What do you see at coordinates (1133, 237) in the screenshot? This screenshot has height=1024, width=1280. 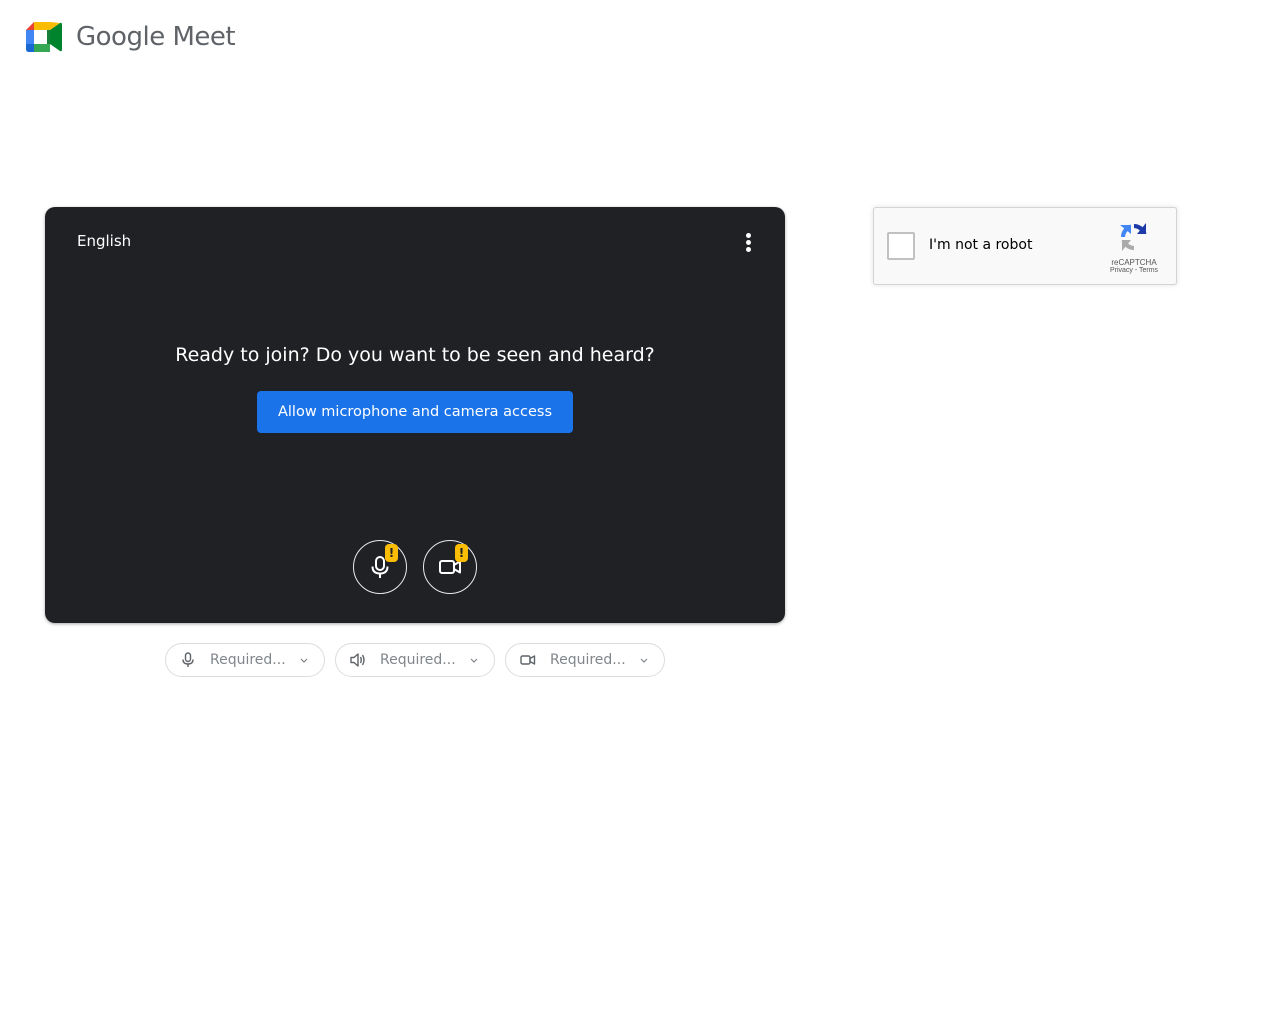 I see `recaptcha-icon` at bounding box center [1133, 237].